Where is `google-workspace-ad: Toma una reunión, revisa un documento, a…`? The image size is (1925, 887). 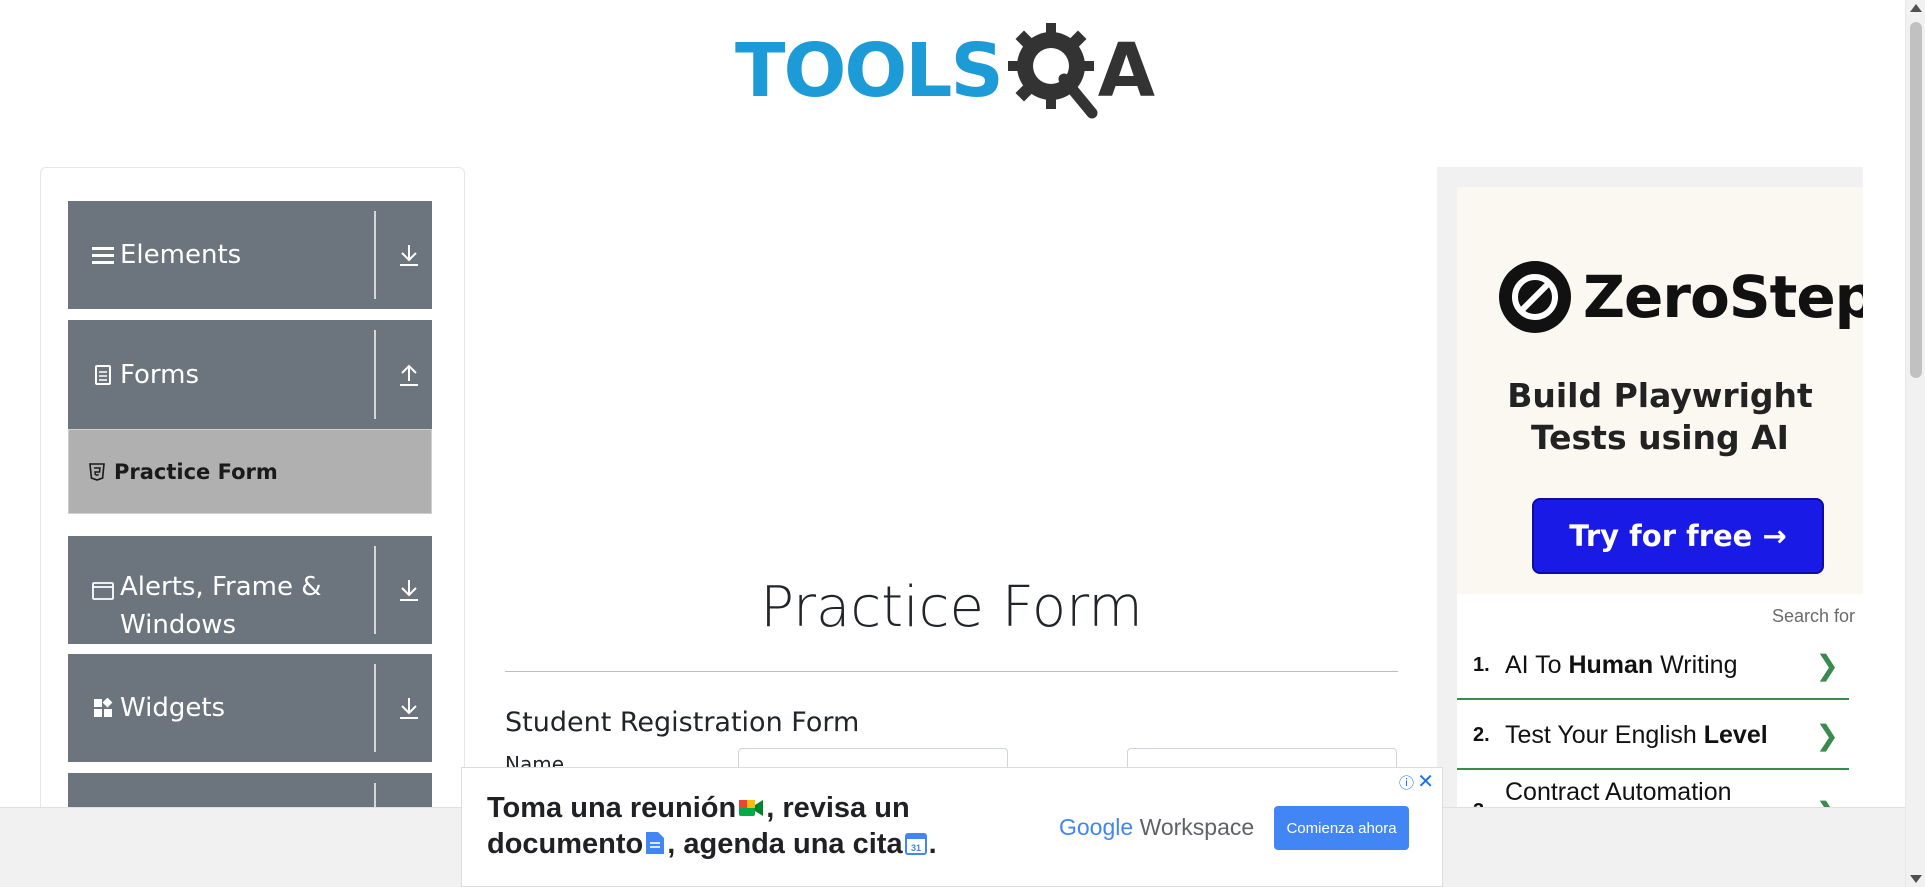
google-workspace-ad: Toma una reunión, revisa un documento, a… is located at coordinates (952, 827).